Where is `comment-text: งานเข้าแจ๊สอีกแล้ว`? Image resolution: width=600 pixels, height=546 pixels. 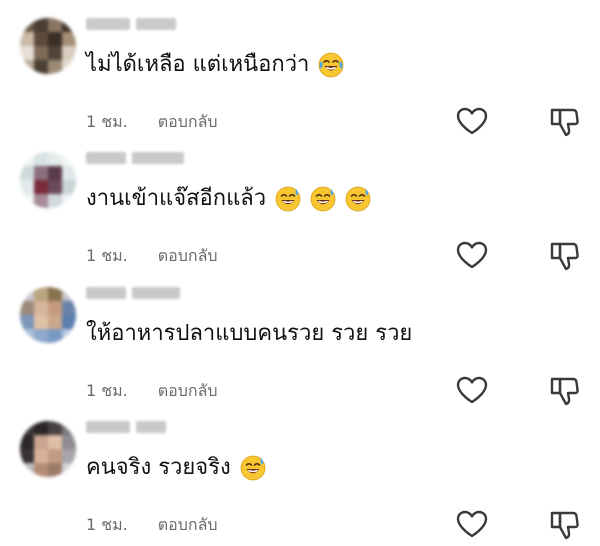
comment-text: งานเข้าแจ๊สอีกแล้ว is located at coordinates (228, 199).